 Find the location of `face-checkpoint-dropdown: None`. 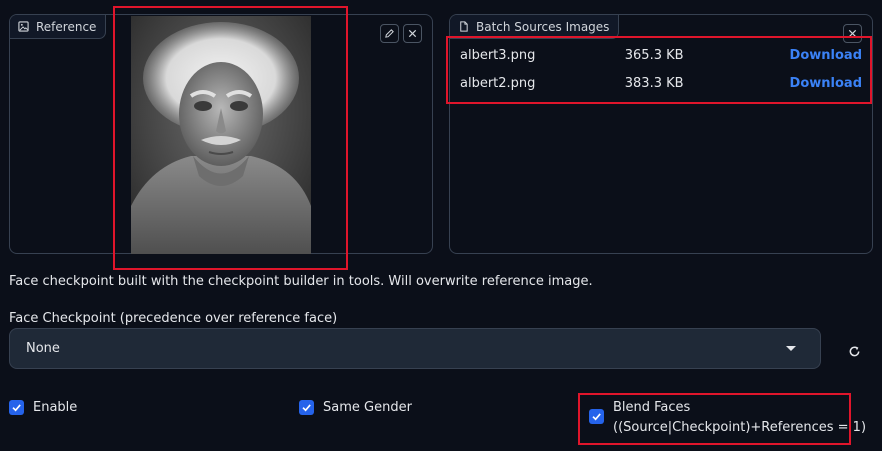

face-checkpoint-dropdown: None is located at coordinates (415, 348).